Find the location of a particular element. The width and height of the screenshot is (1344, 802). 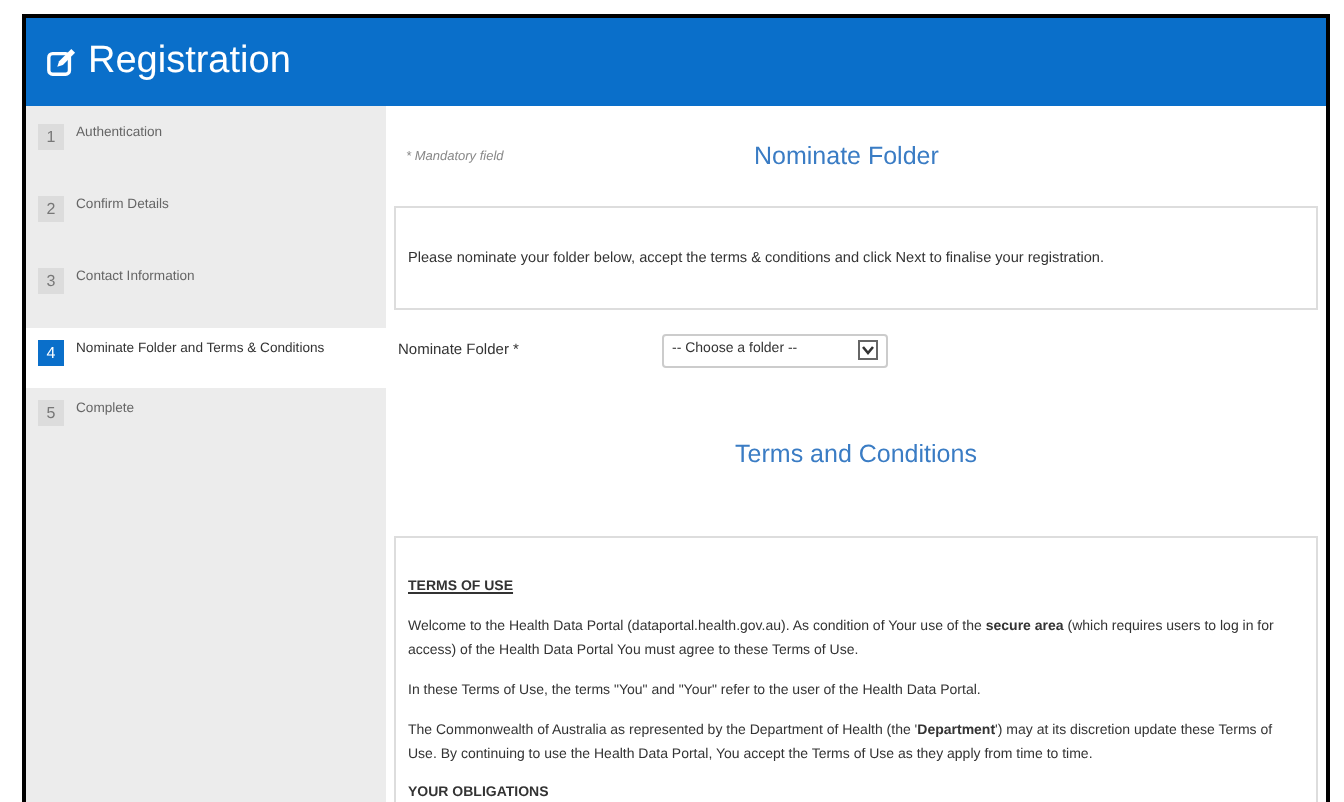

section-title: Nominate Folder is located at coordinates (846, 156).